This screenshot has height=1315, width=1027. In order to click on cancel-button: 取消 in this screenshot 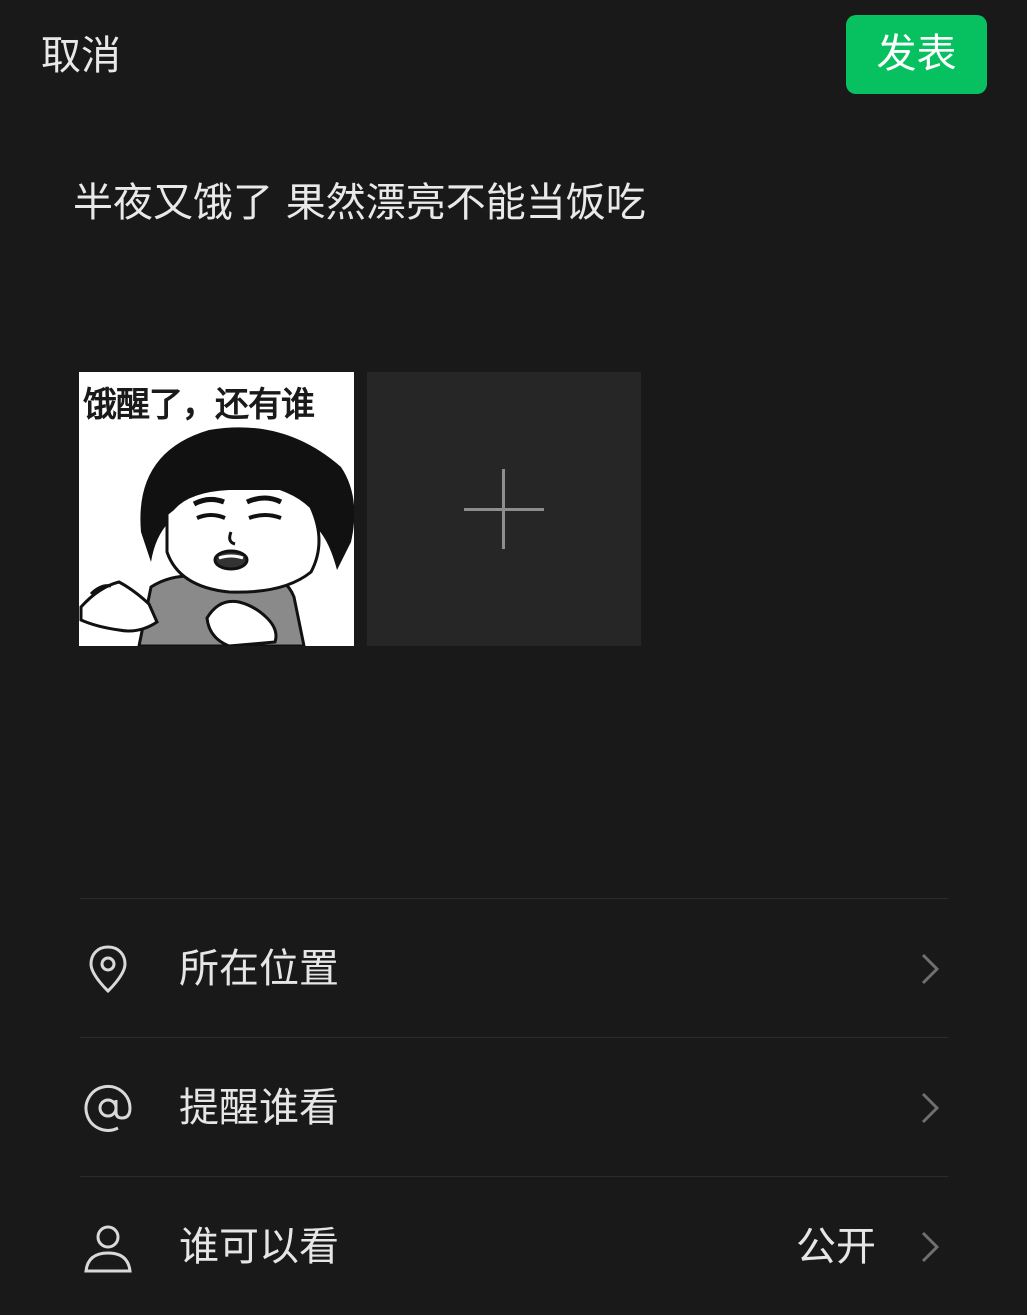, I will do `click(81, 56)`.